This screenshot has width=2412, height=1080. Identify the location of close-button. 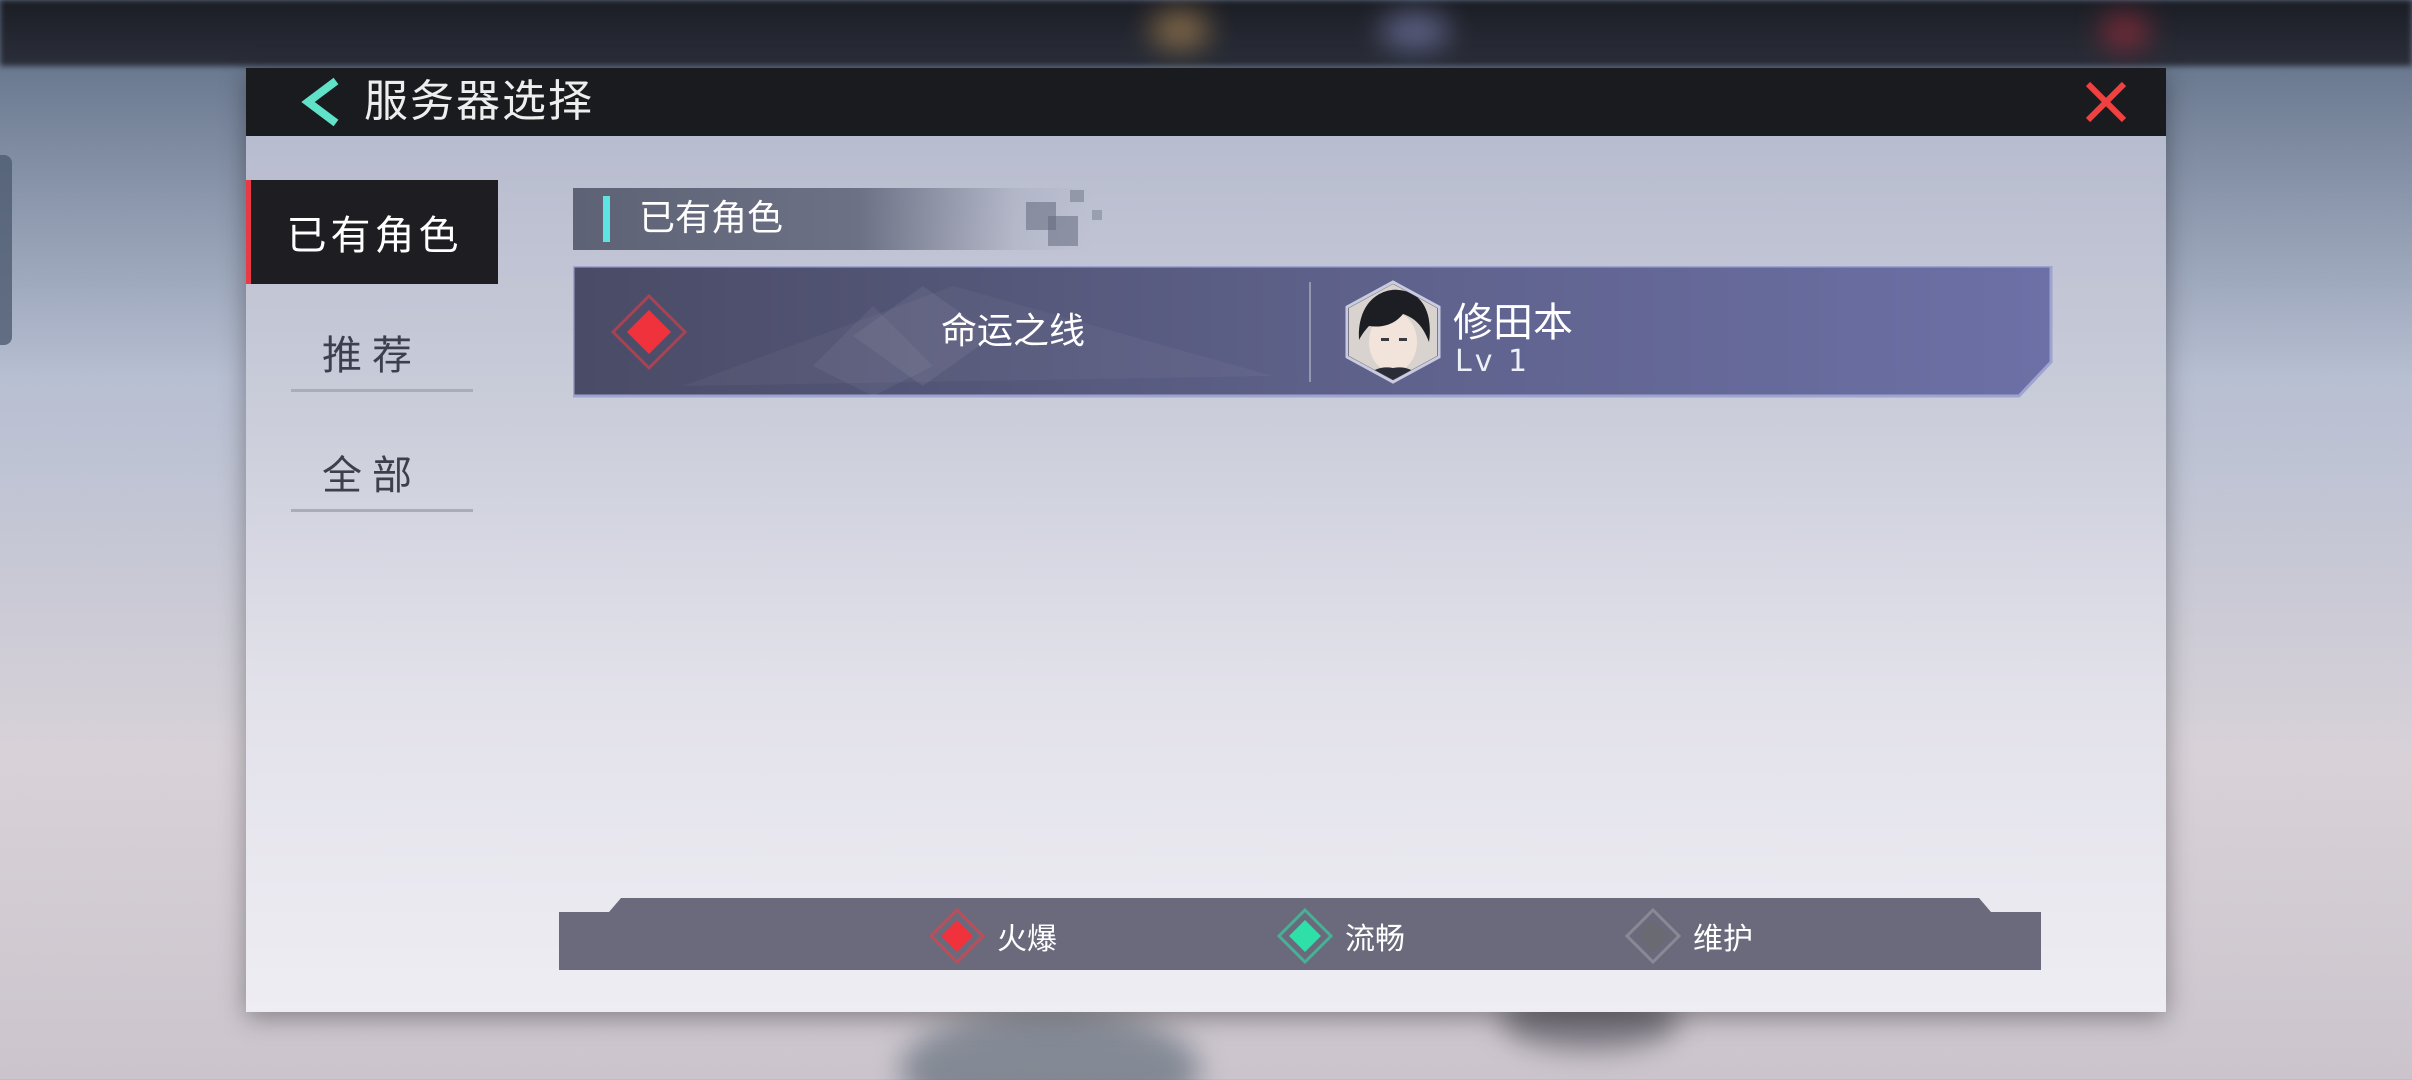
(2106, 102).